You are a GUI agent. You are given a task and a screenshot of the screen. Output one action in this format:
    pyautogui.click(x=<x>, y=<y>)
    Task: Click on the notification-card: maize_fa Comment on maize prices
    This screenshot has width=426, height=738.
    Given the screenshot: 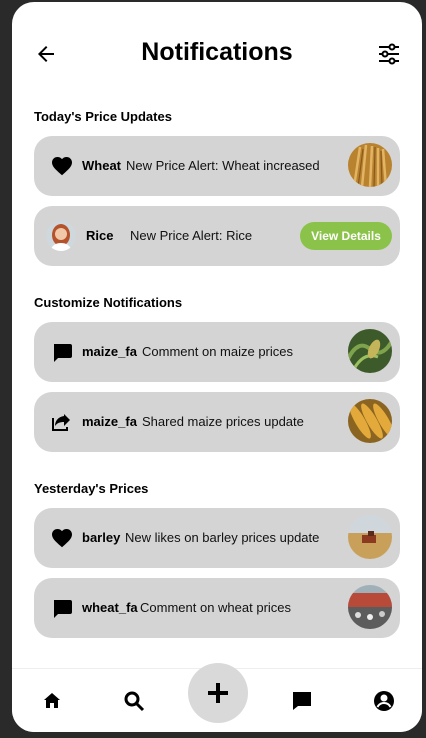 What is the action you would take?
    pyautogui.click(x=217, y=352)
    